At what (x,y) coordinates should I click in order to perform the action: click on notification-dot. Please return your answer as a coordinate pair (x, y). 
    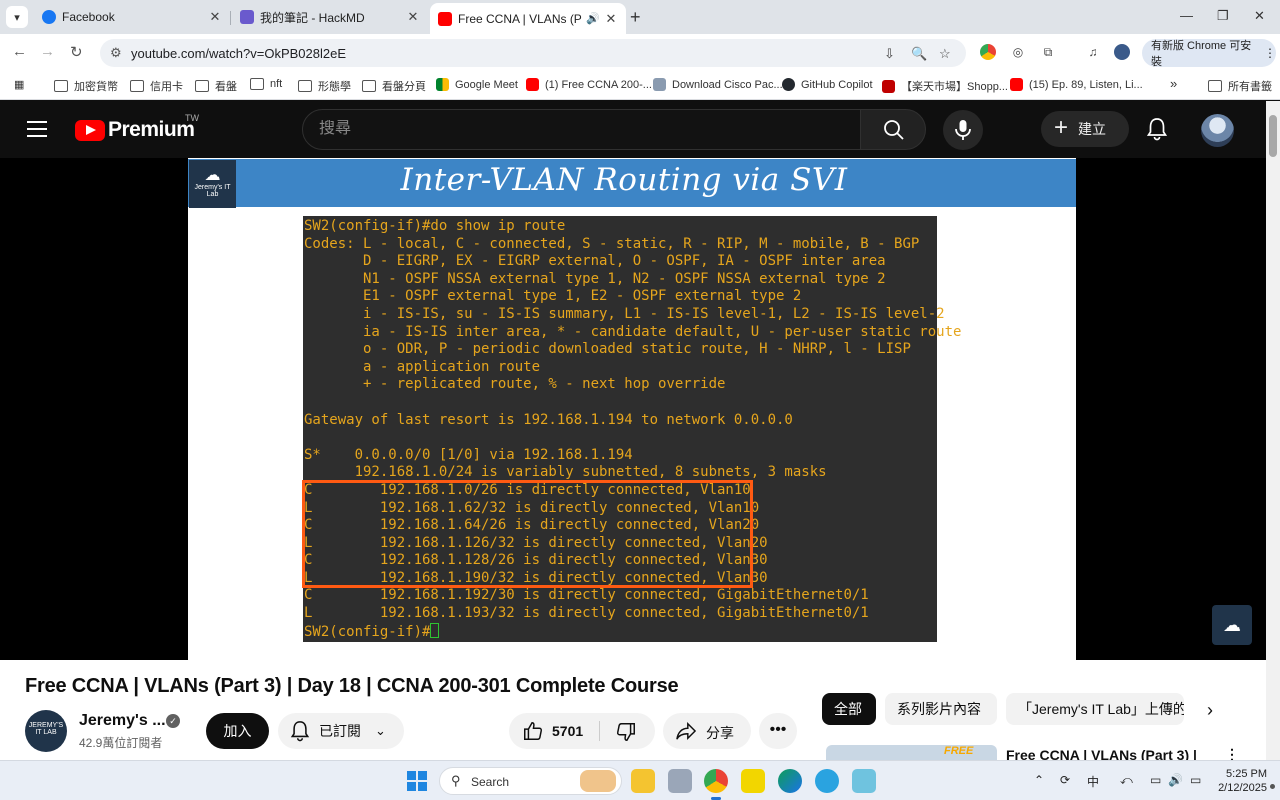
    Looking at the image, I should click on (1272, 786).